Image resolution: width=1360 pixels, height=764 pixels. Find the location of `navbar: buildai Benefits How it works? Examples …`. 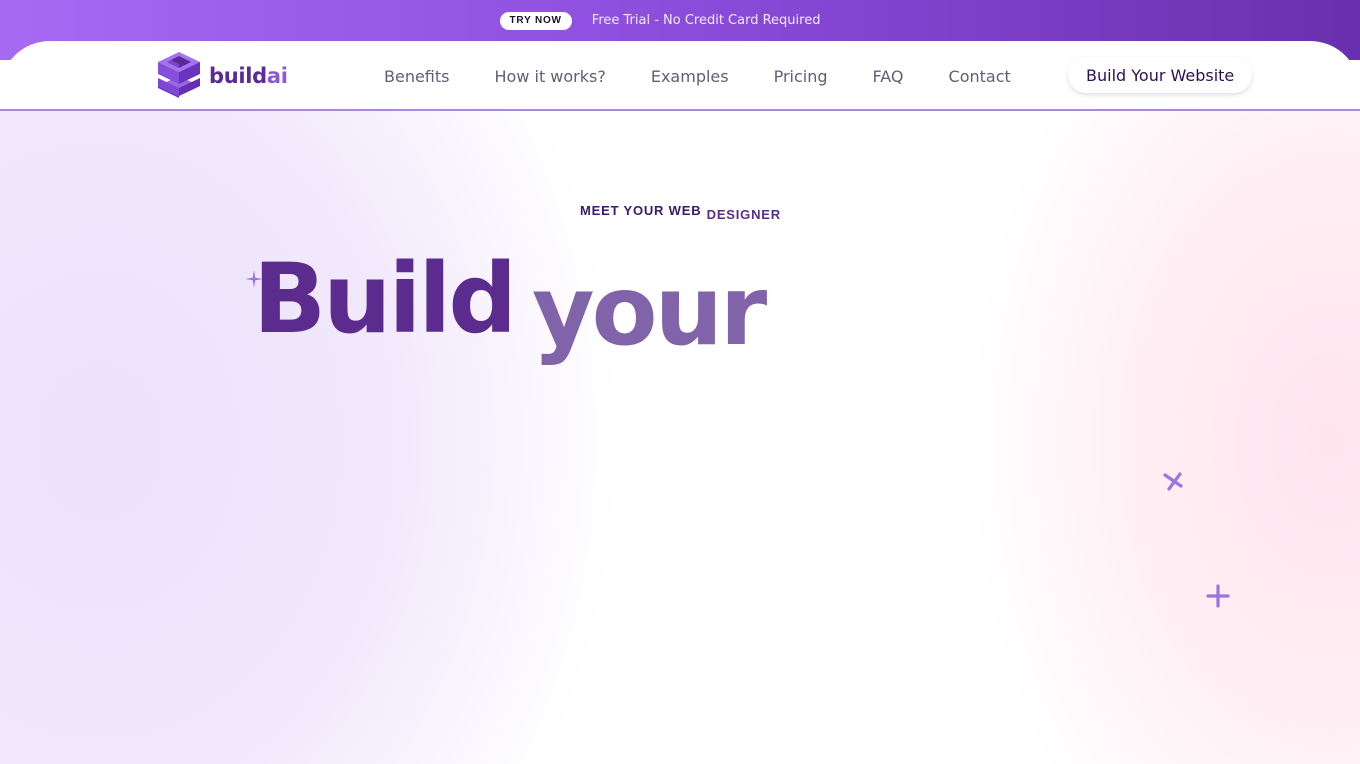

navbar: buildai Benefits How it works? Examples … is located at coordinates (680, 76).